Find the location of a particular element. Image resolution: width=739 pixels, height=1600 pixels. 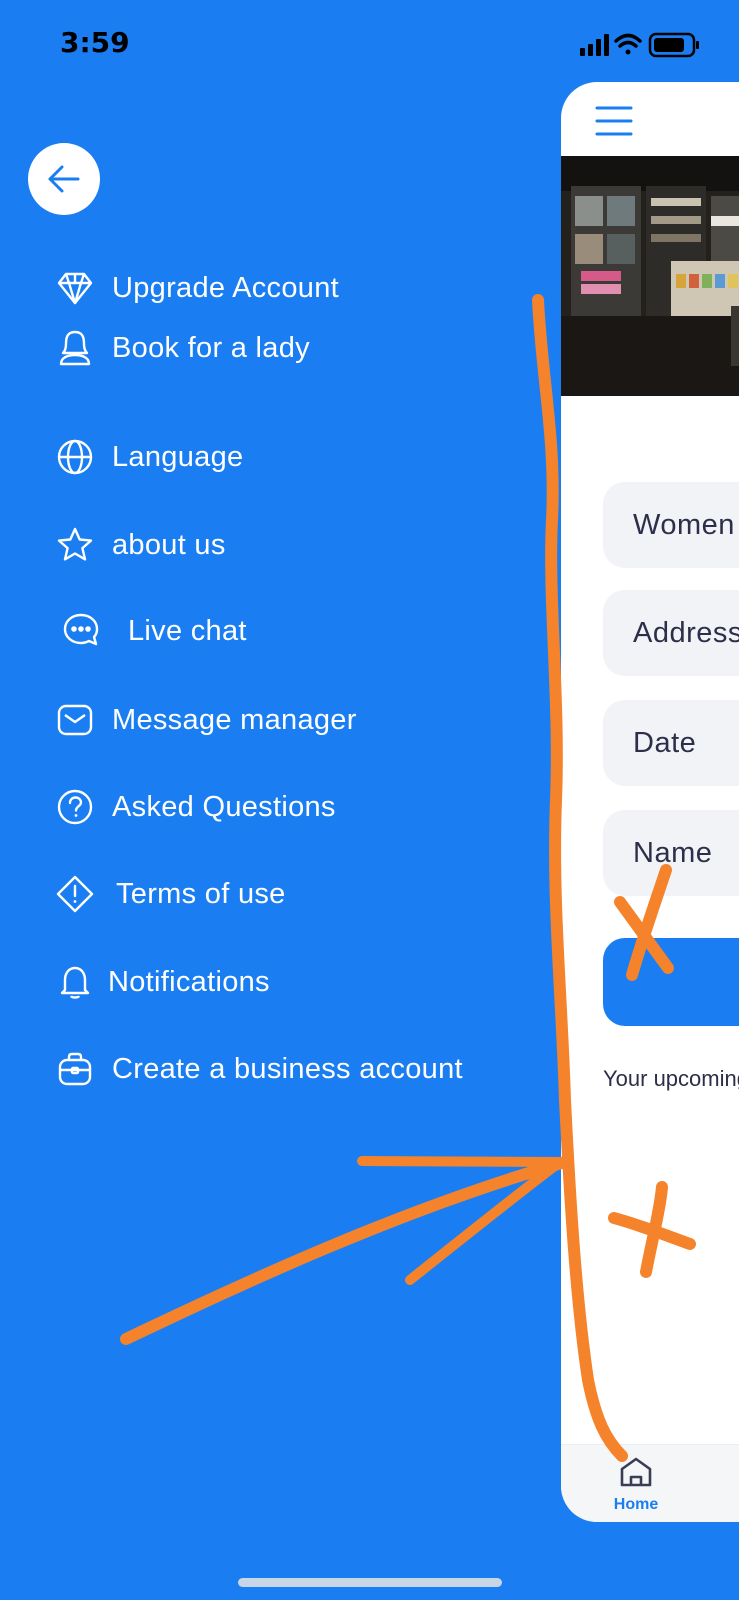

menu-item-label: Message manager is located at coordinates (234, 719).